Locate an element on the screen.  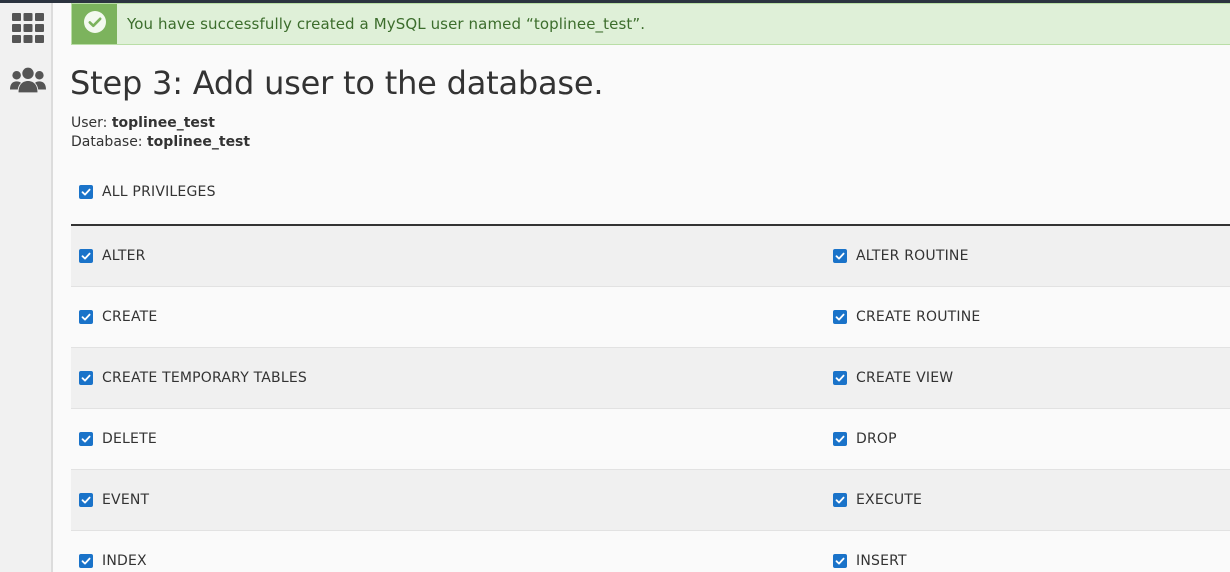
privilege-option-delete: DELETE is located at coordinates (118, 439).